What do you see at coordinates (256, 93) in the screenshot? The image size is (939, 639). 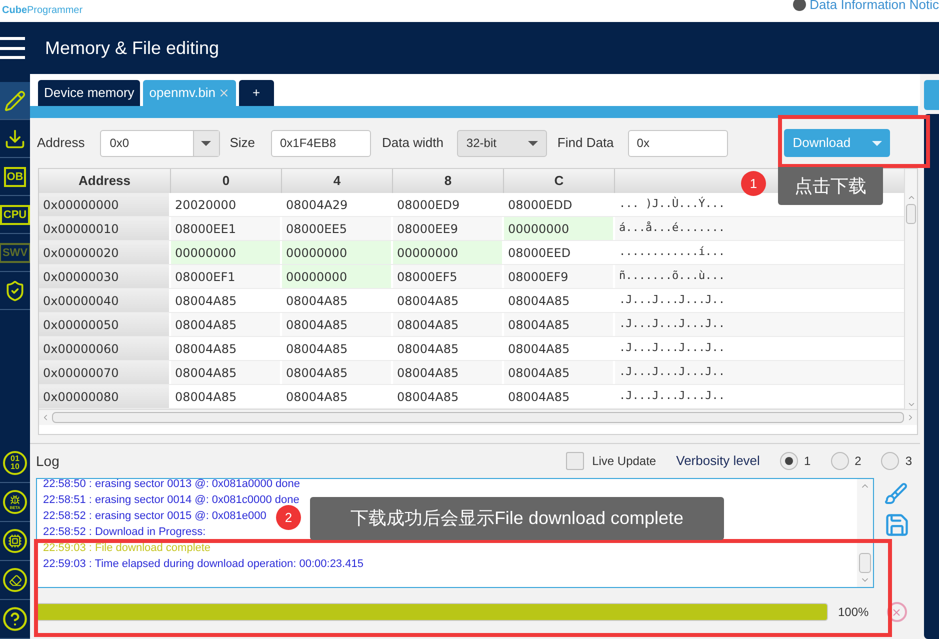 I see `tab: +` at bounding box center [256, 93].